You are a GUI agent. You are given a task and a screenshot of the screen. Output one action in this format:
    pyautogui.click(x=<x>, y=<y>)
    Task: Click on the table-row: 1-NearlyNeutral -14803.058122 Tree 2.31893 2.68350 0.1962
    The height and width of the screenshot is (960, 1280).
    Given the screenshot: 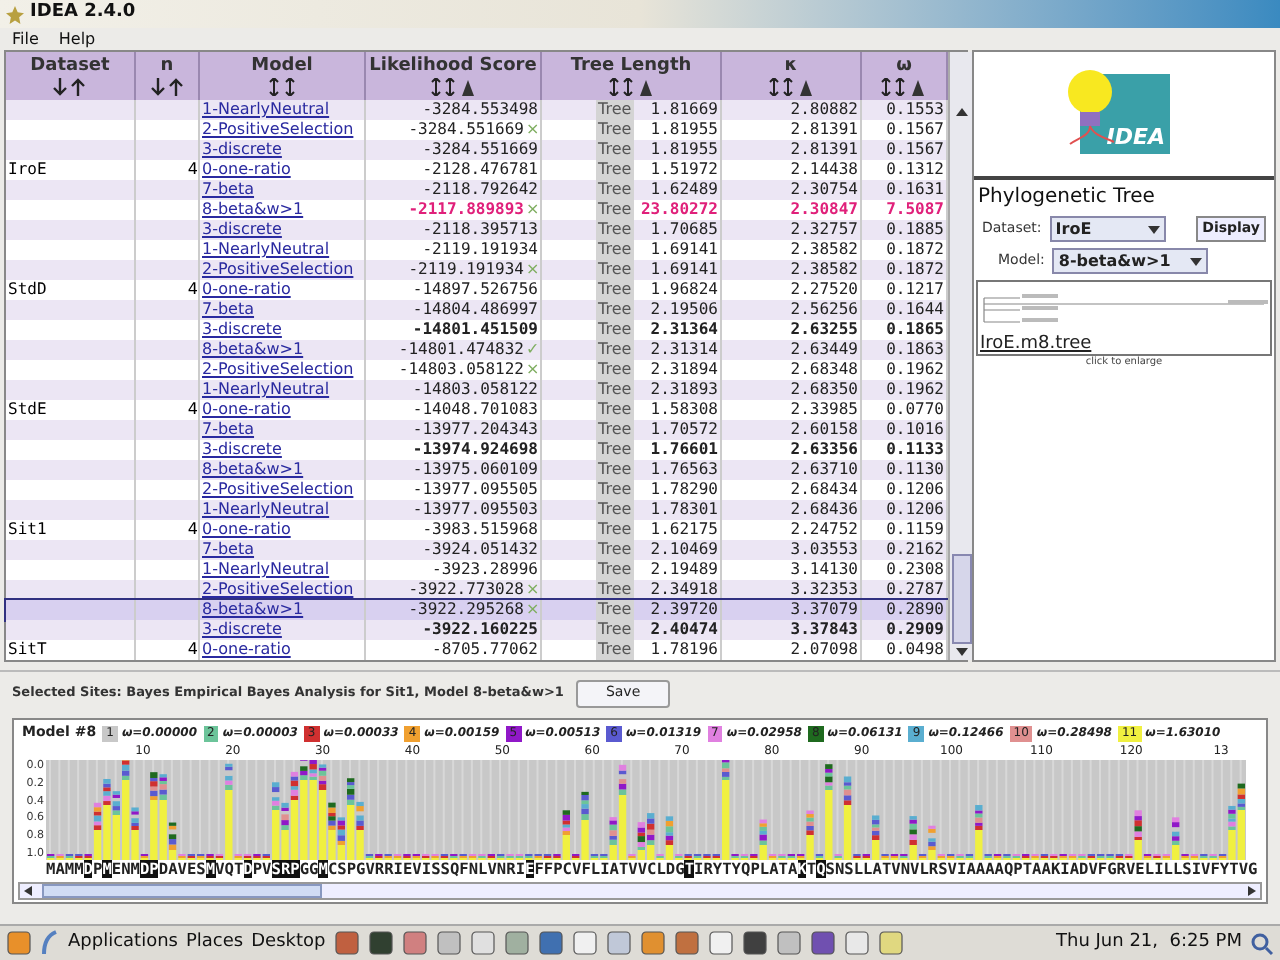 What is the action you would take?
    pyautogui.click(x=477, y=390)
    